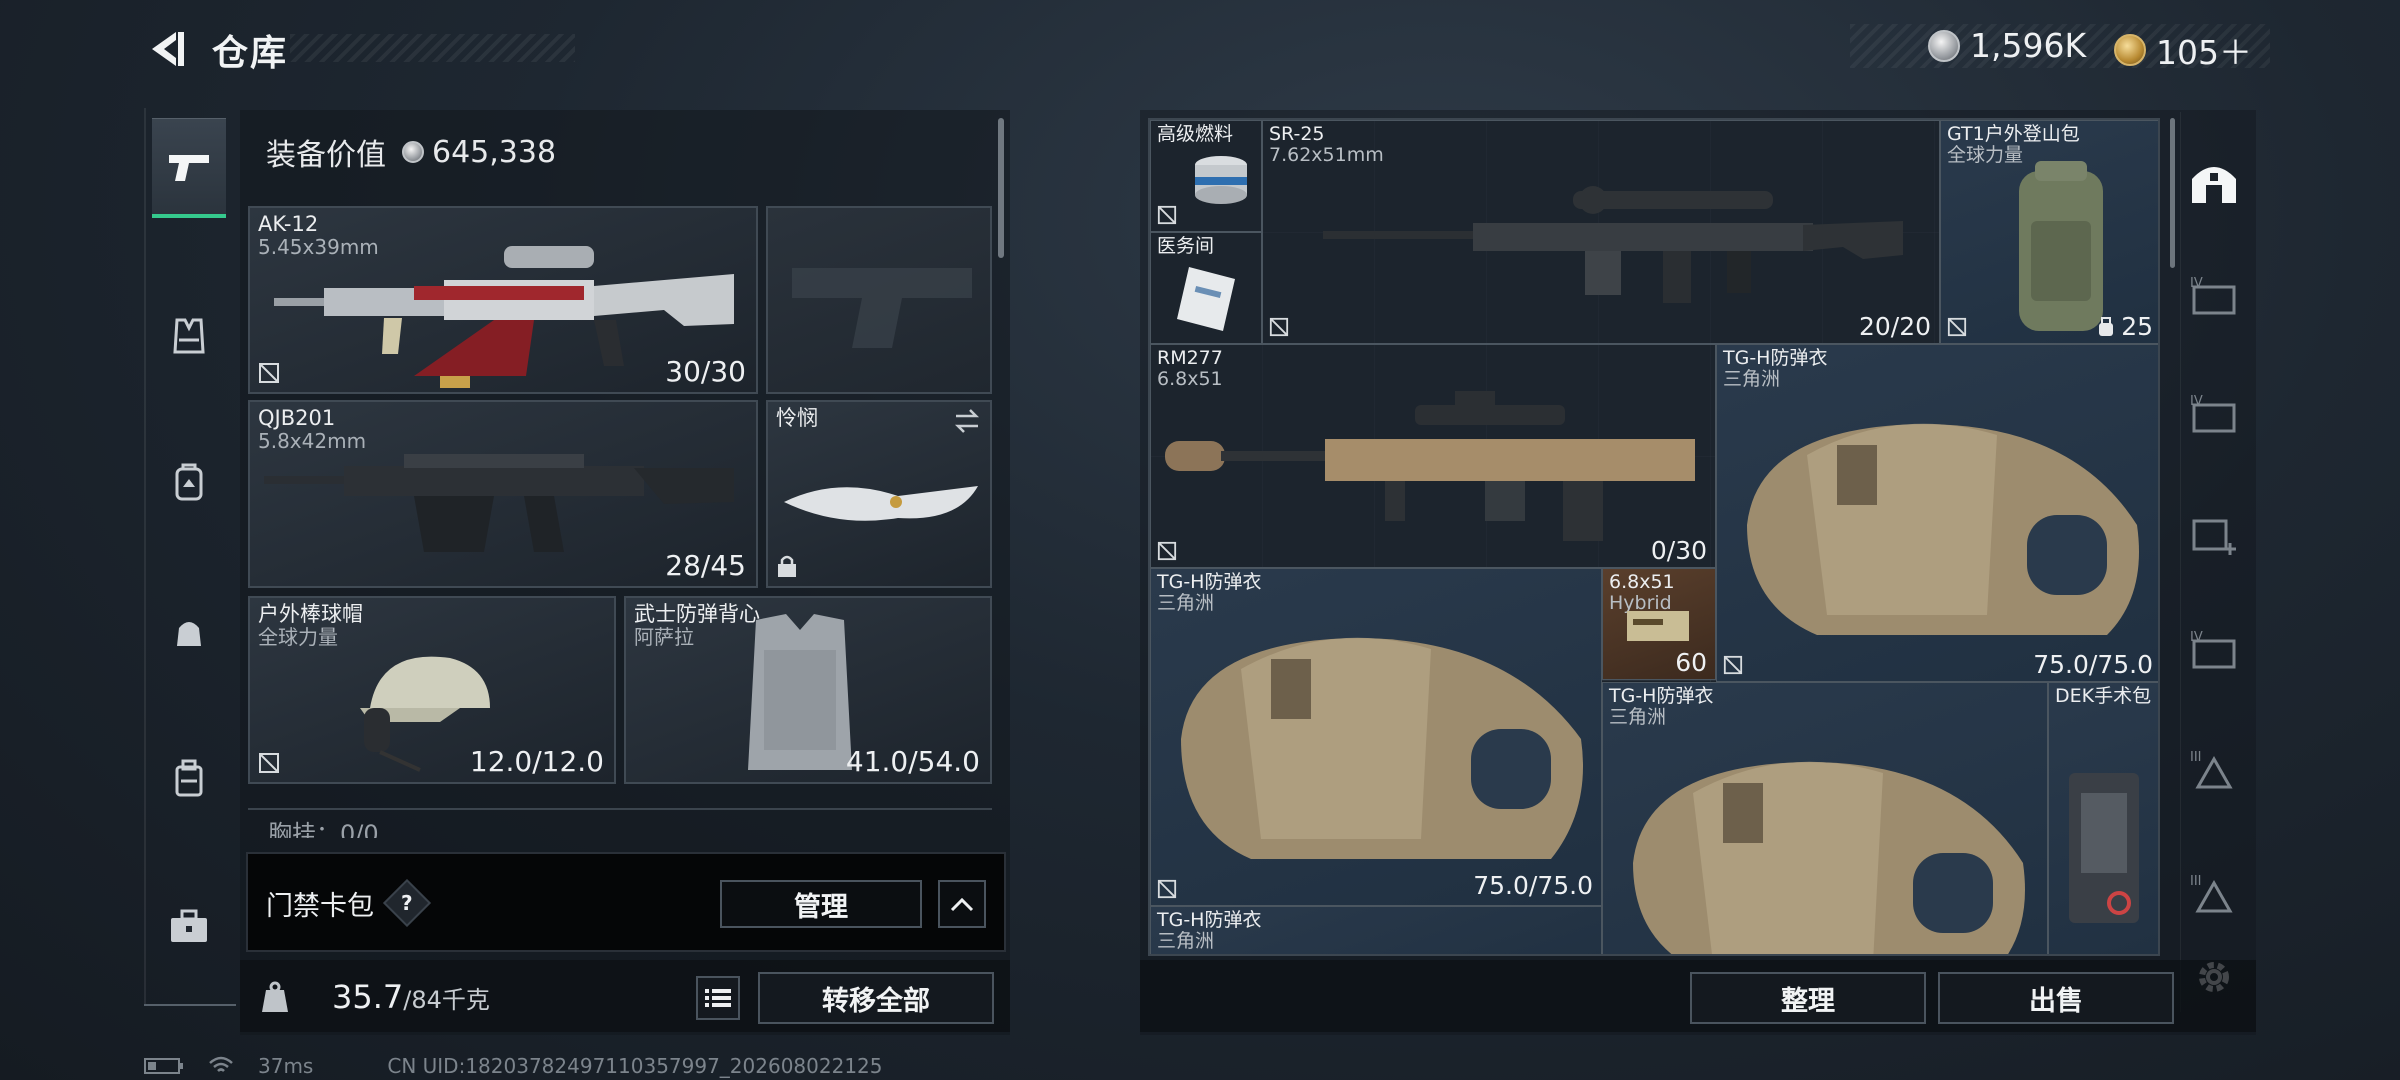  I want to click on stash-item-armor-3: TG-H防弹衣 三角洲, so click(1825, 818).